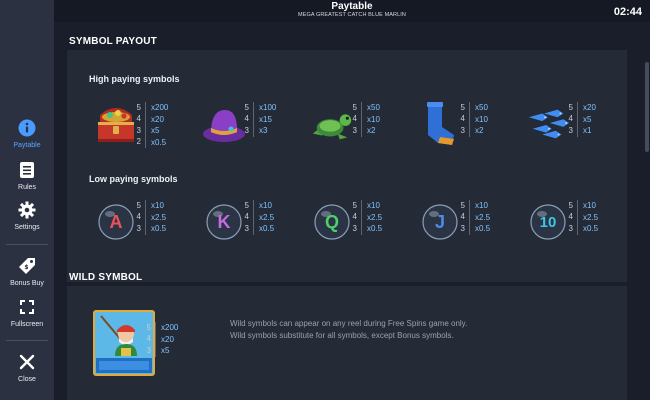 Image resolution: width=650 pixels, height=400 pixels. Describe the element at coordinates (153, 125) in the screenshot. I see `payout-list: 5 x200 4 x20 3 x5 2 x0.5` at that location.